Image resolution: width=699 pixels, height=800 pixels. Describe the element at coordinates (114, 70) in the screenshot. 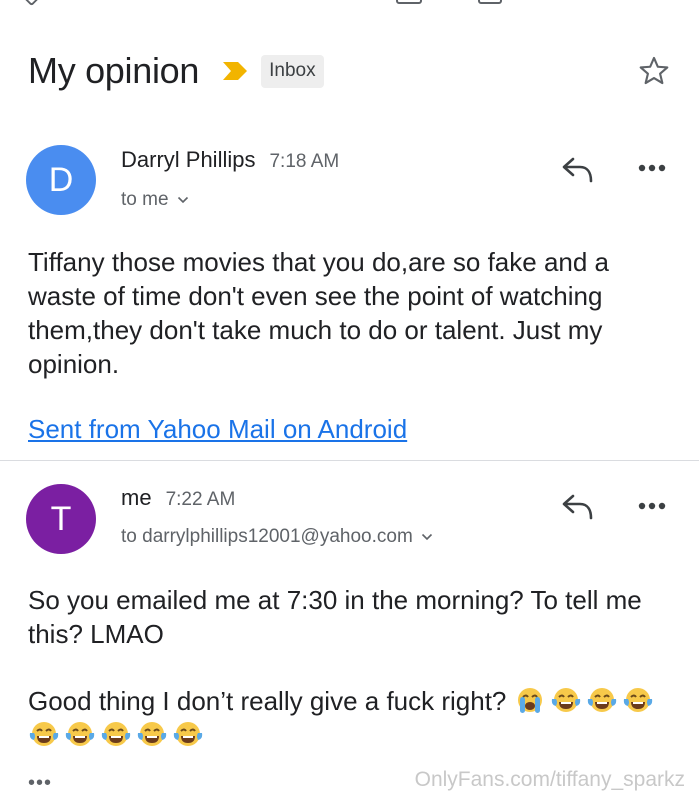

I see `subject-title: My opinion` at that location.